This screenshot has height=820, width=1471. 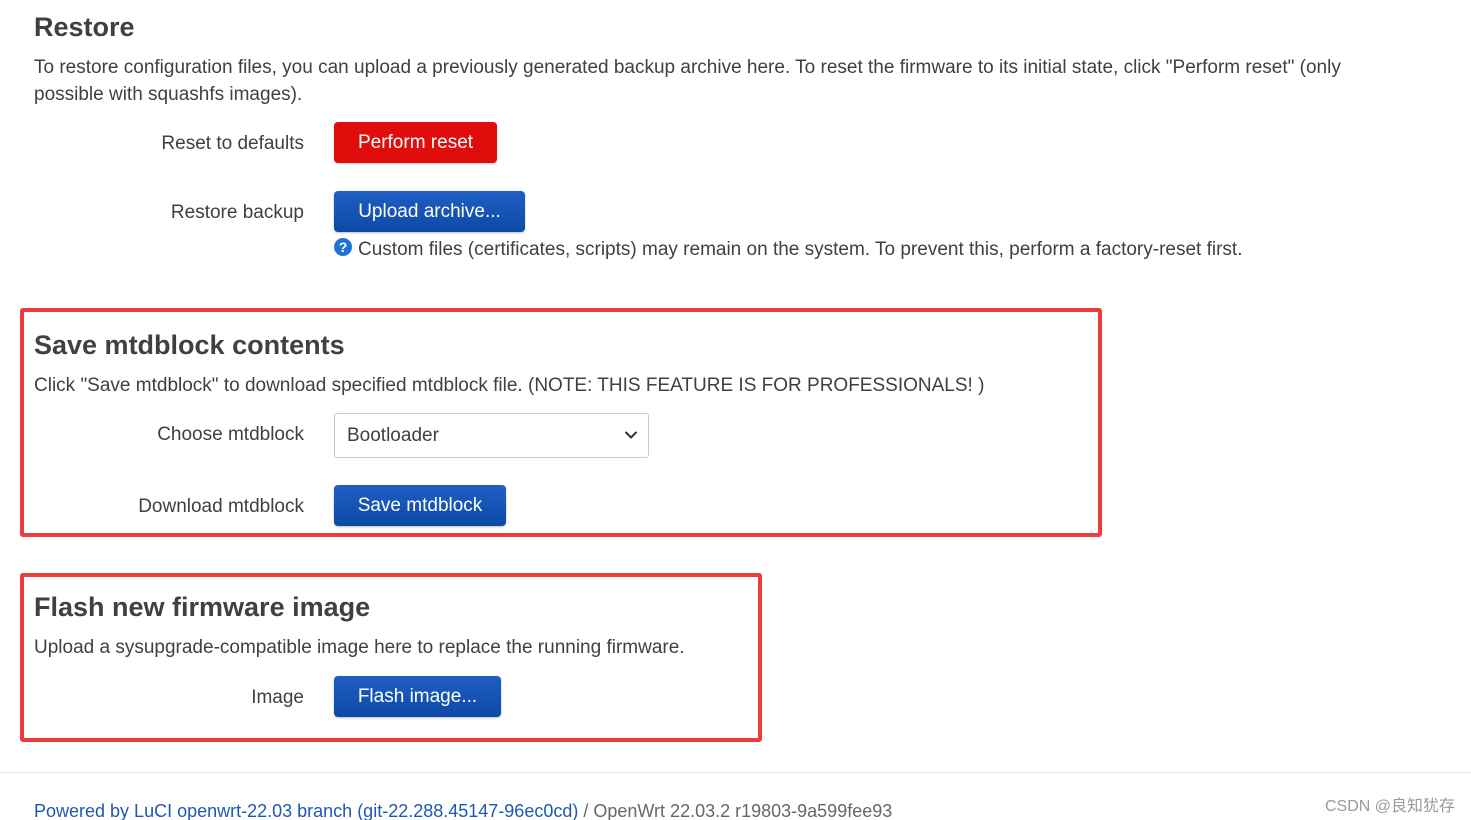 I want to click on choose-mtdblock-label: Choose mtdblock, so click(x=230, y=434).